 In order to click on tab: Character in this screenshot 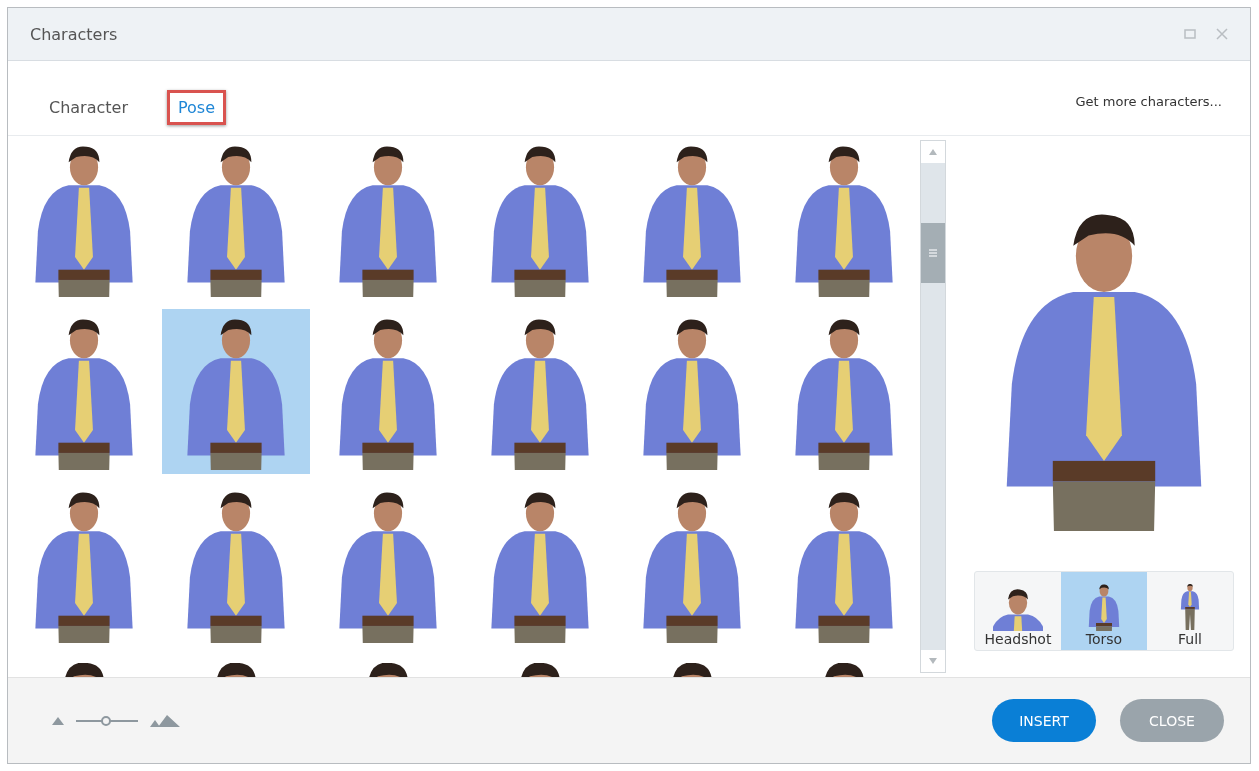, I will do `click(88, 107)`.